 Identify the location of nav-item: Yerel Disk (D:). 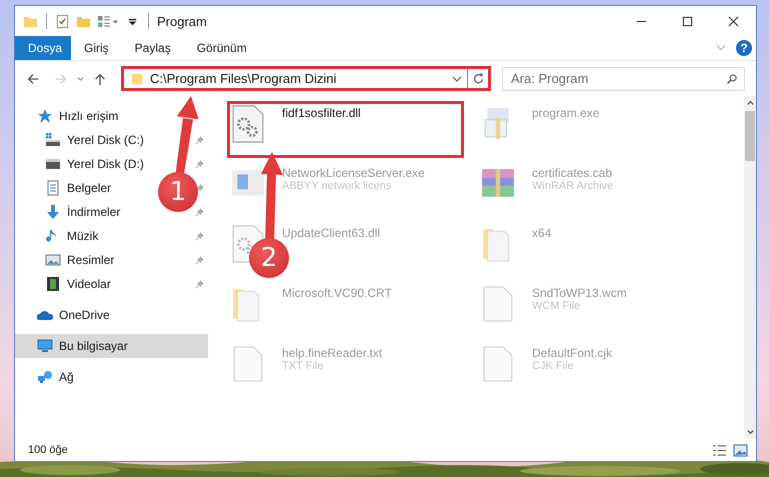
(79, 164).